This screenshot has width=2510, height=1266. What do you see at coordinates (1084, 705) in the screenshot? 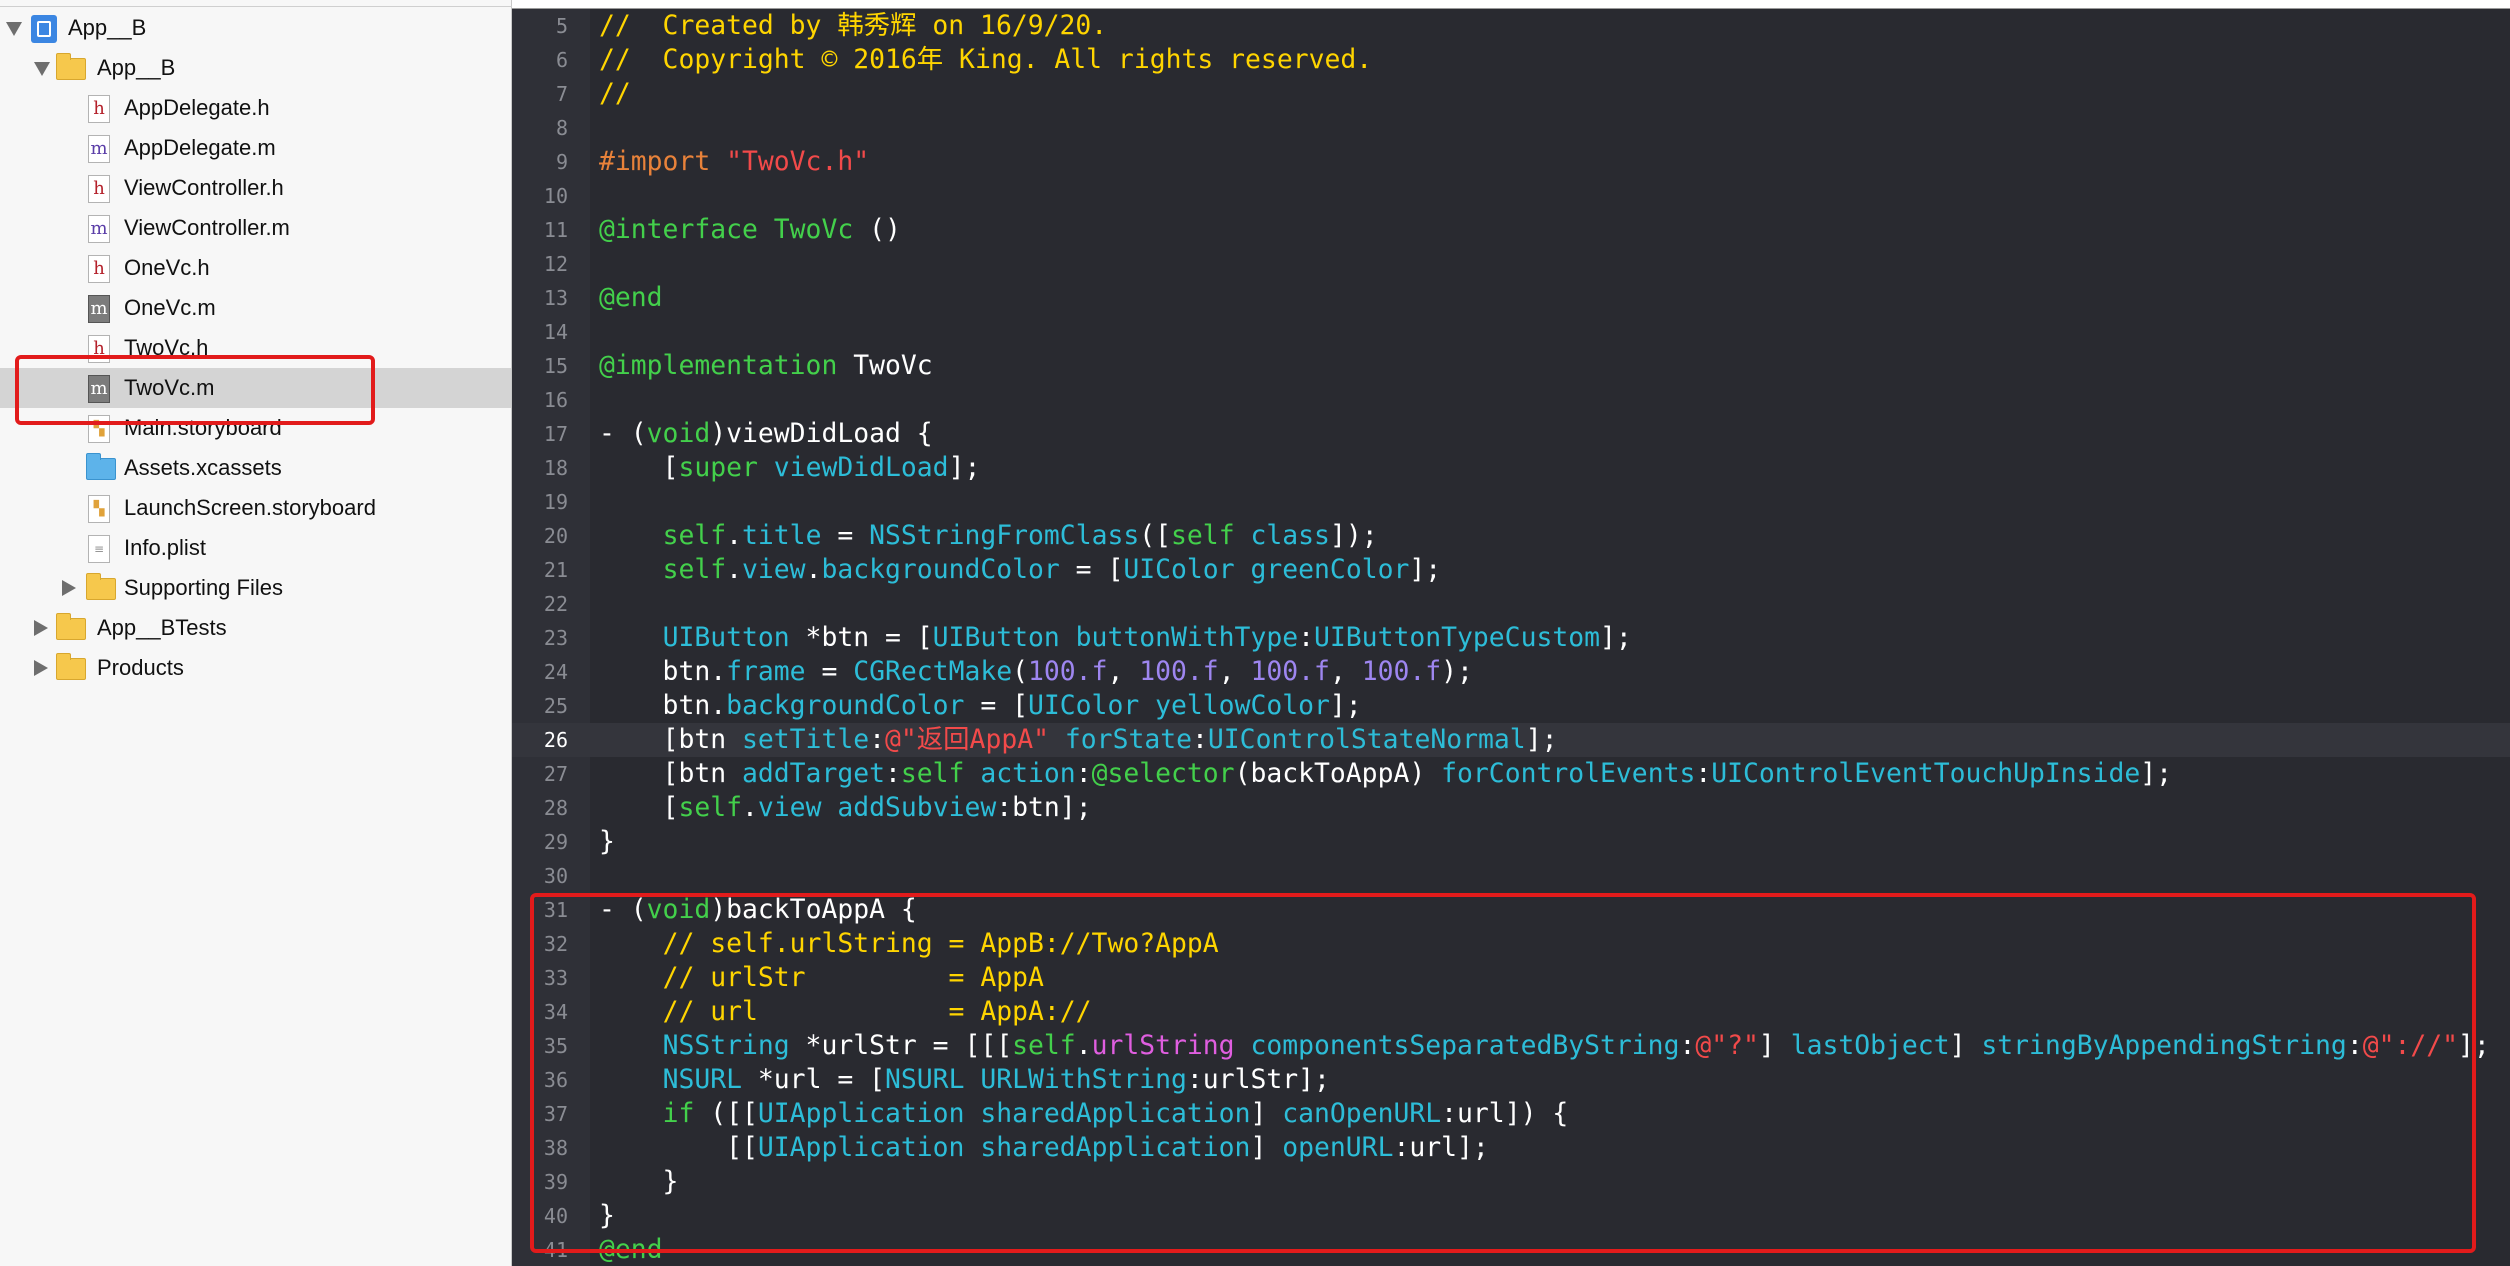
I see `code-token: UIColor` at bounding box center [1084, 705].